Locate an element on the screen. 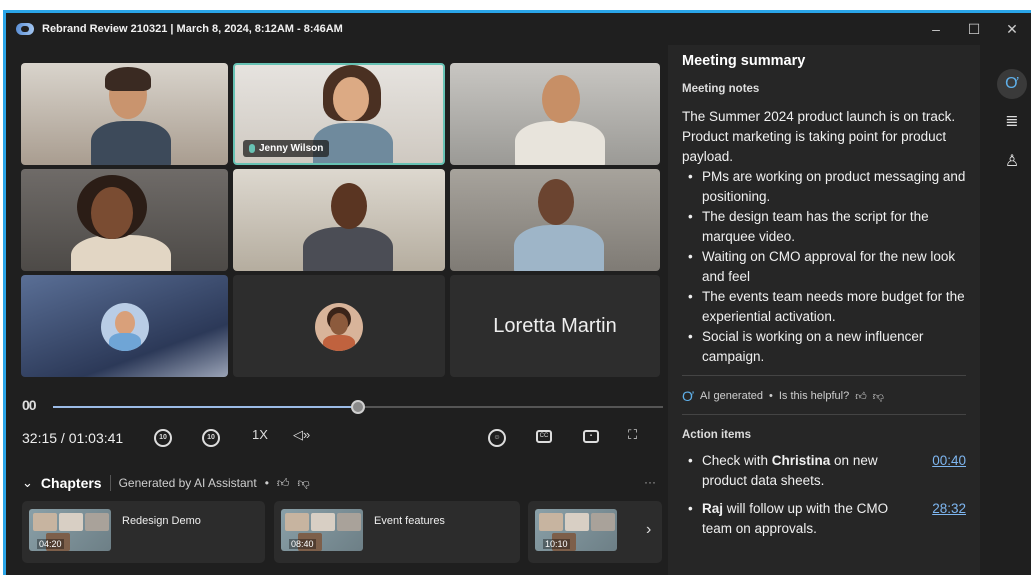  action-text: Check with is located at coordinates (737, 460).